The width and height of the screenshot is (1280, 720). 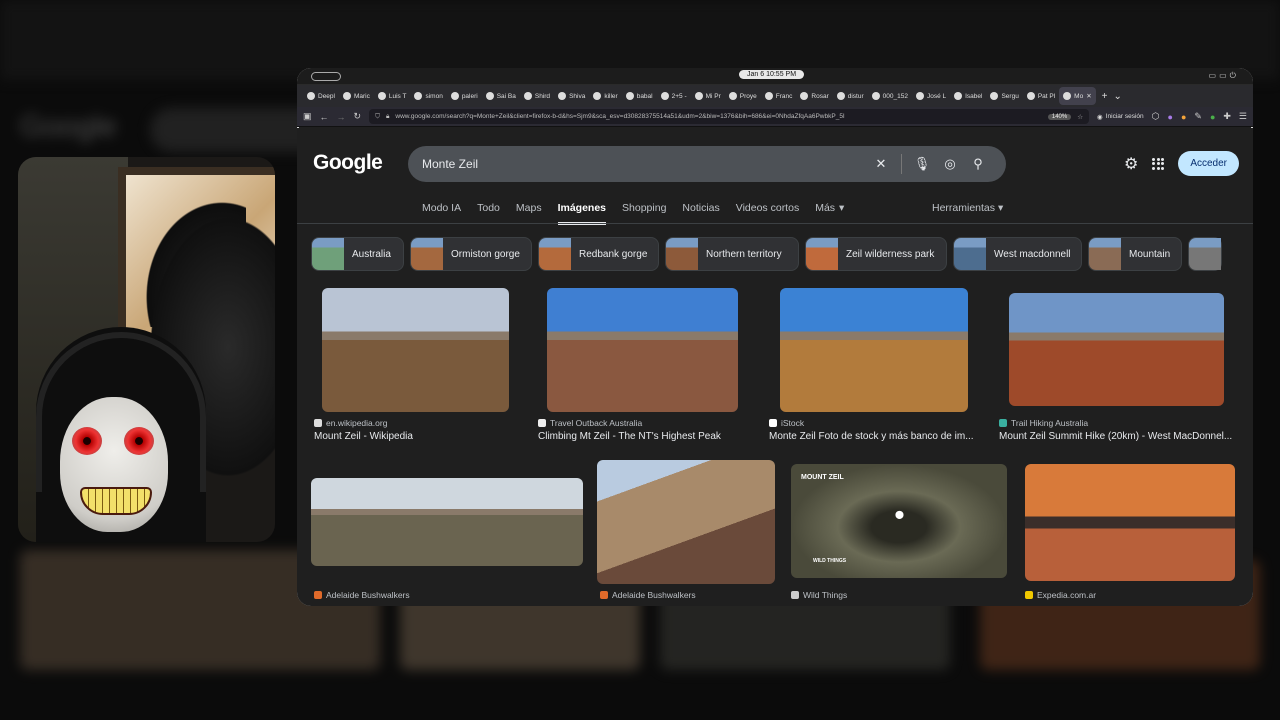 I want to click on browser-tab: Deepl, so click(x=321, y=96).